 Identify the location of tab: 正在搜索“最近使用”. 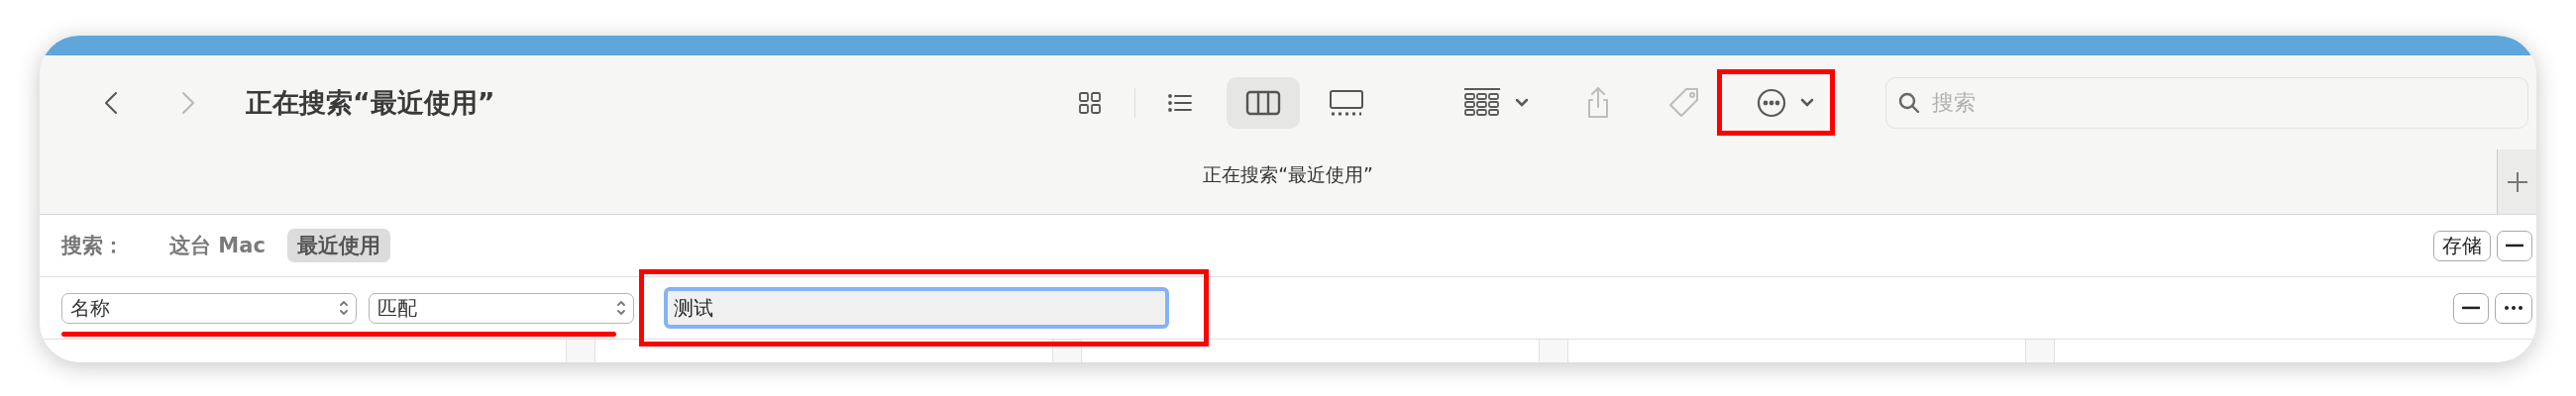
(1288, 174).